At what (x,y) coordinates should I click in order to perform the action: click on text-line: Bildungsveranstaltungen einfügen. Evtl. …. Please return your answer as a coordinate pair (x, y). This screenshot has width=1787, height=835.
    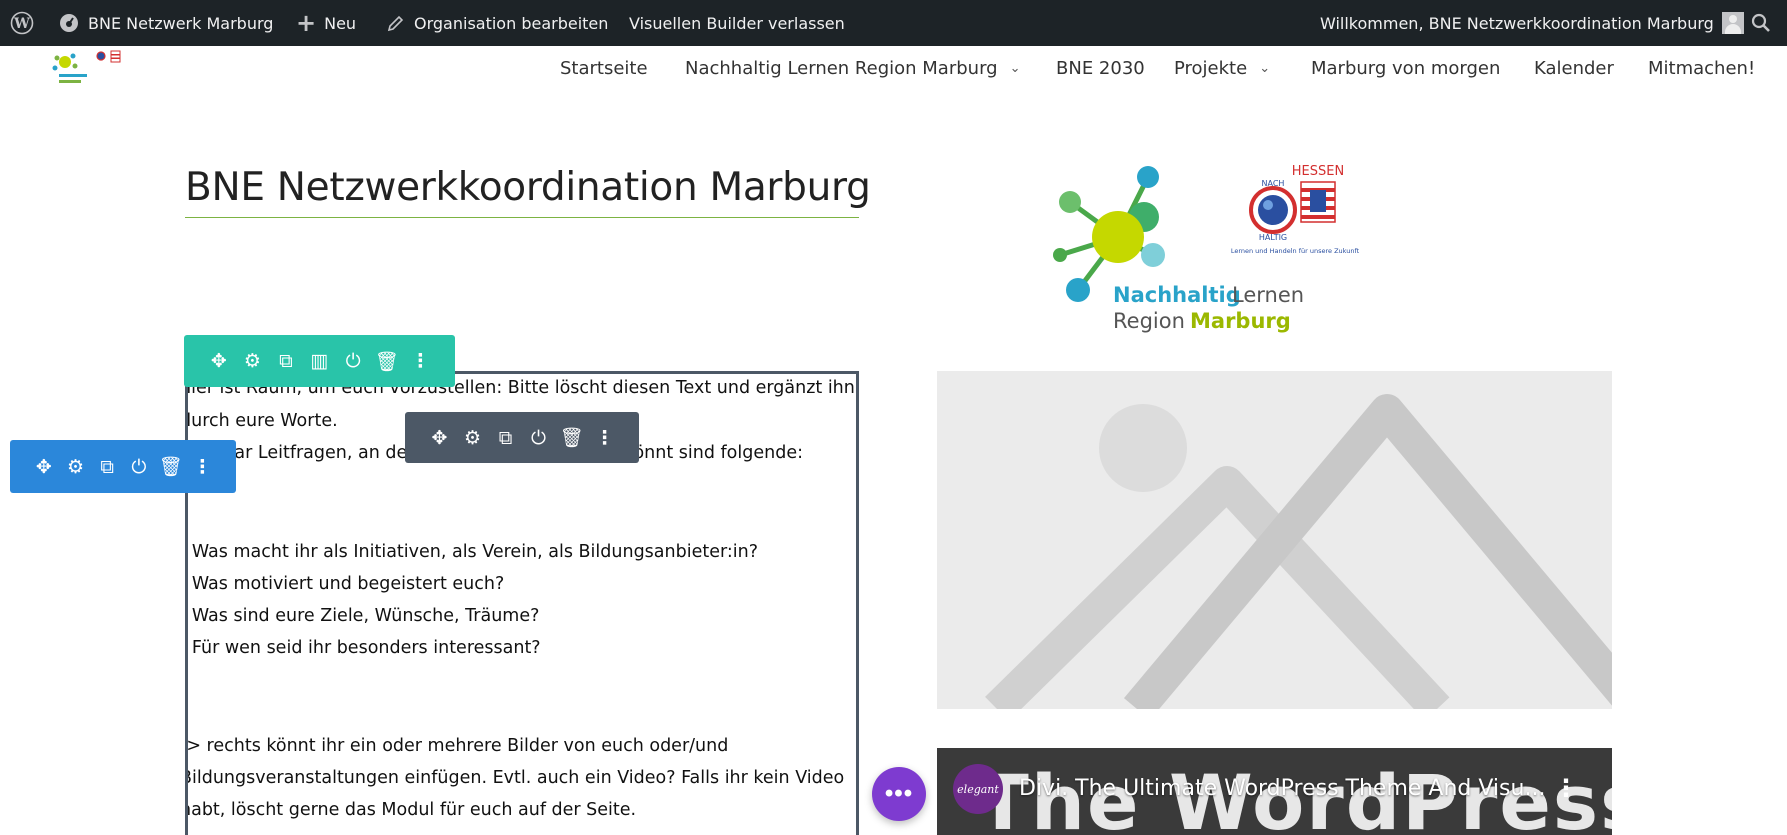
    Looking at the image, I should click on (515, 778).